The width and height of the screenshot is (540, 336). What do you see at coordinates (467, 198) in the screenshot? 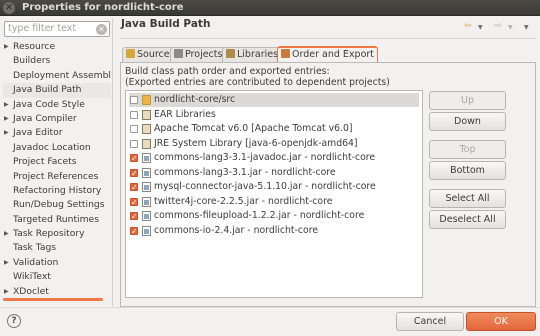
I see `select-all-button: Select All` at bounding box center [467, 198].